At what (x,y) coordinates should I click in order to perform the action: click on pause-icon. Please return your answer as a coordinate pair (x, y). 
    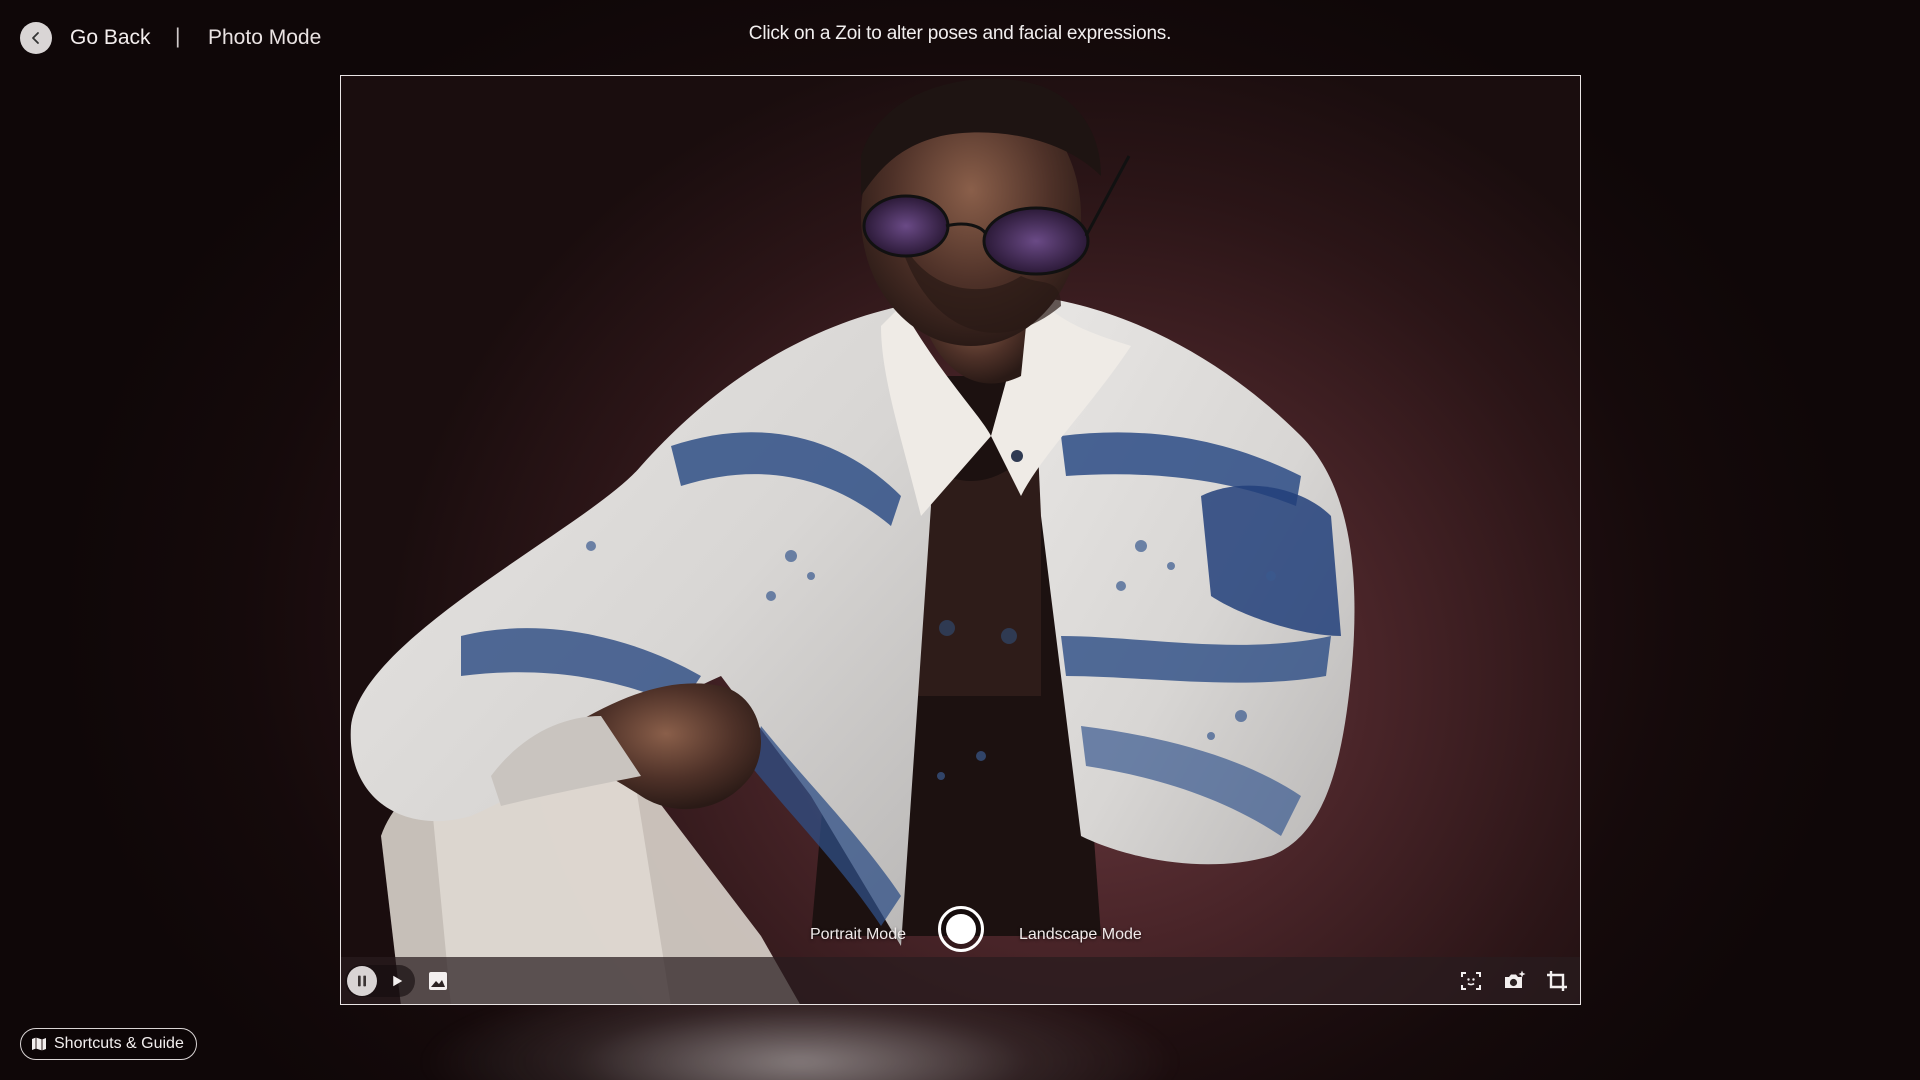
    Looking at the image, I should click on (362, 981).